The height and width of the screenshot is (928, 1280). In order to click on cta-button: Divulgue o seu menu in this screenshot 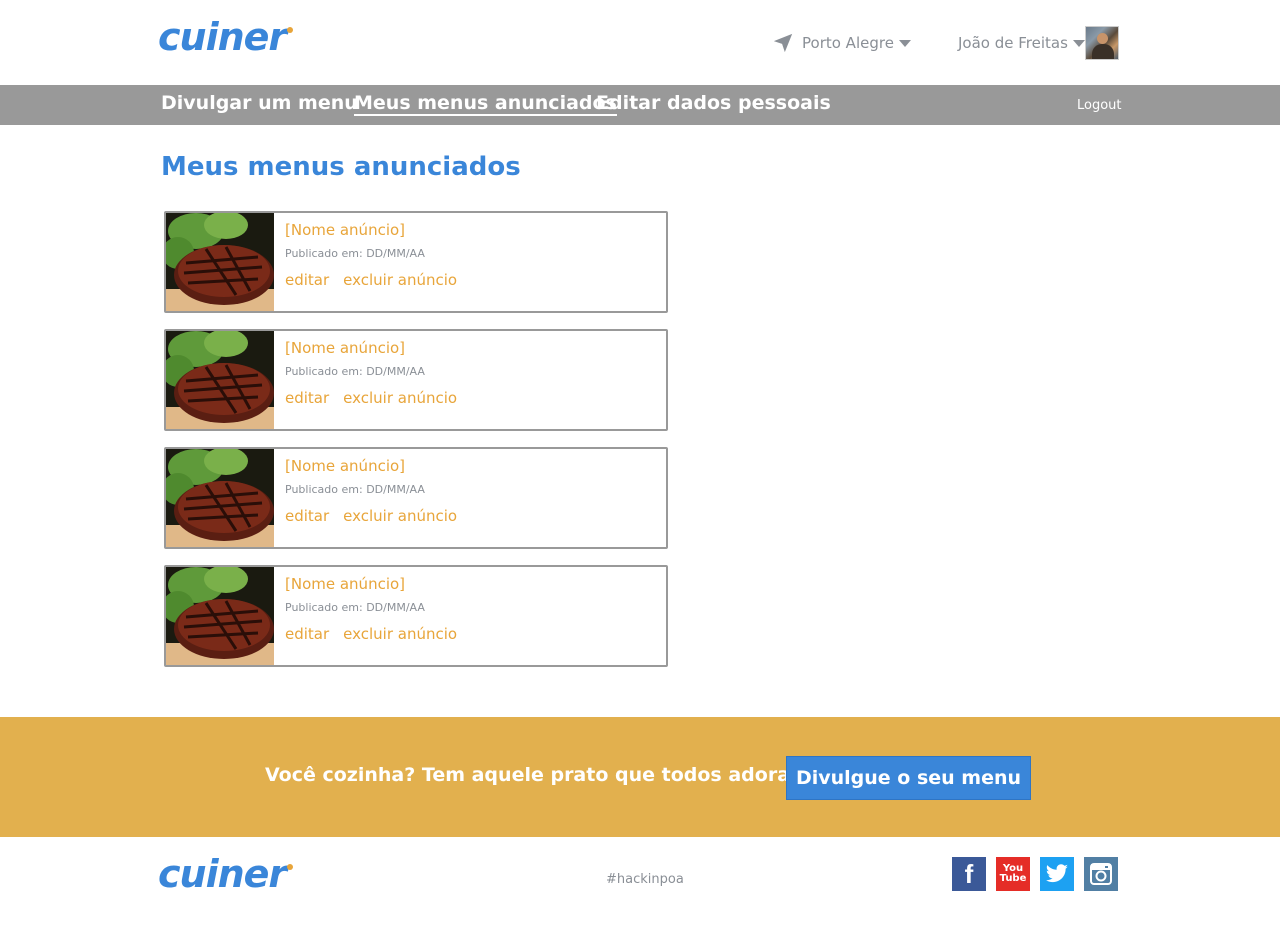, I will do `click(908, 778)`.